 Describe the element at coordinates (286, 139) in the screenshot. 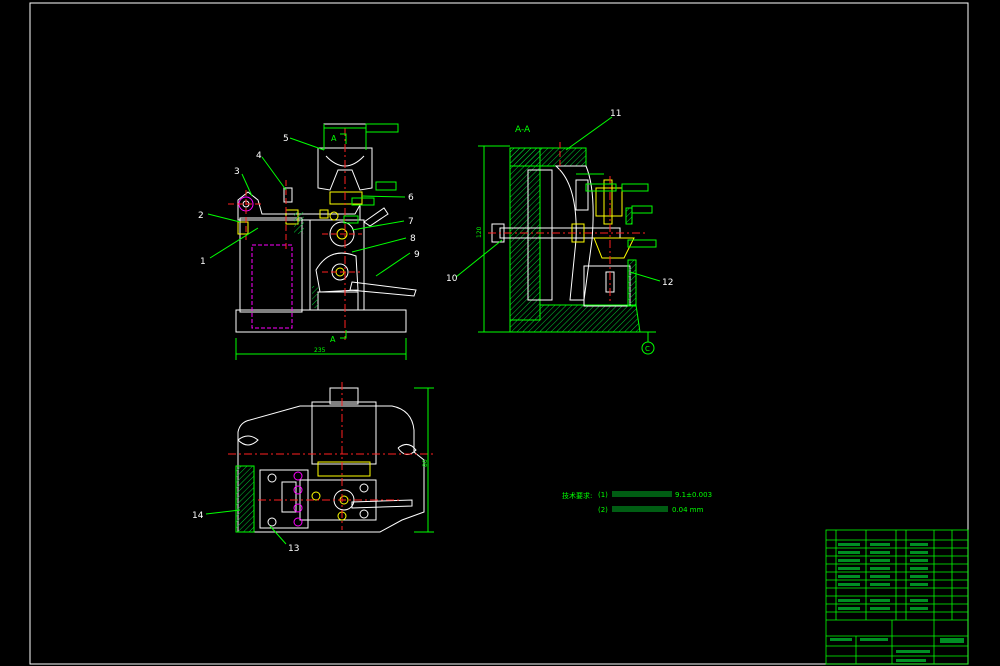

I see `balloon-5: 5` at that location.